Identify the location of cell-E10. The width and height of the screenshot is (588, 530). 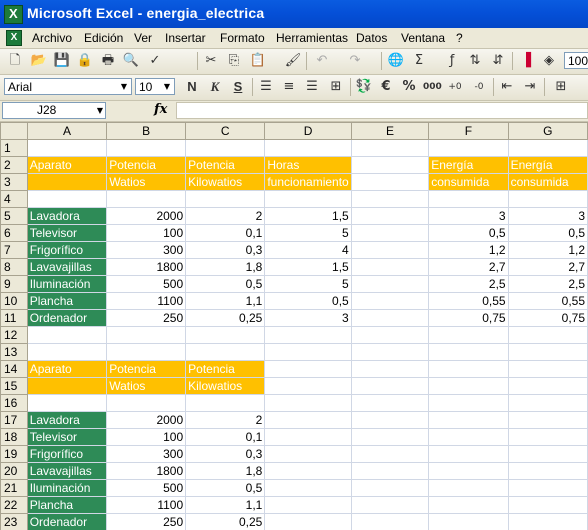
(390, 301).